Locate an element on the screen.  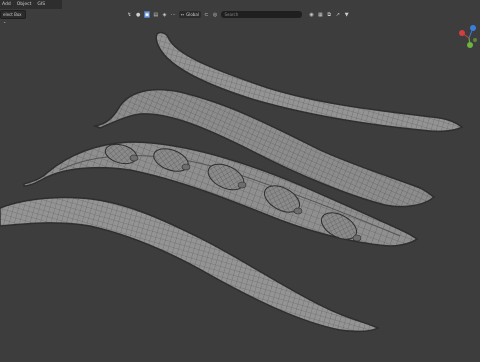
orientation-dropdown: ↔ Global is located at coordinates (189, 14).